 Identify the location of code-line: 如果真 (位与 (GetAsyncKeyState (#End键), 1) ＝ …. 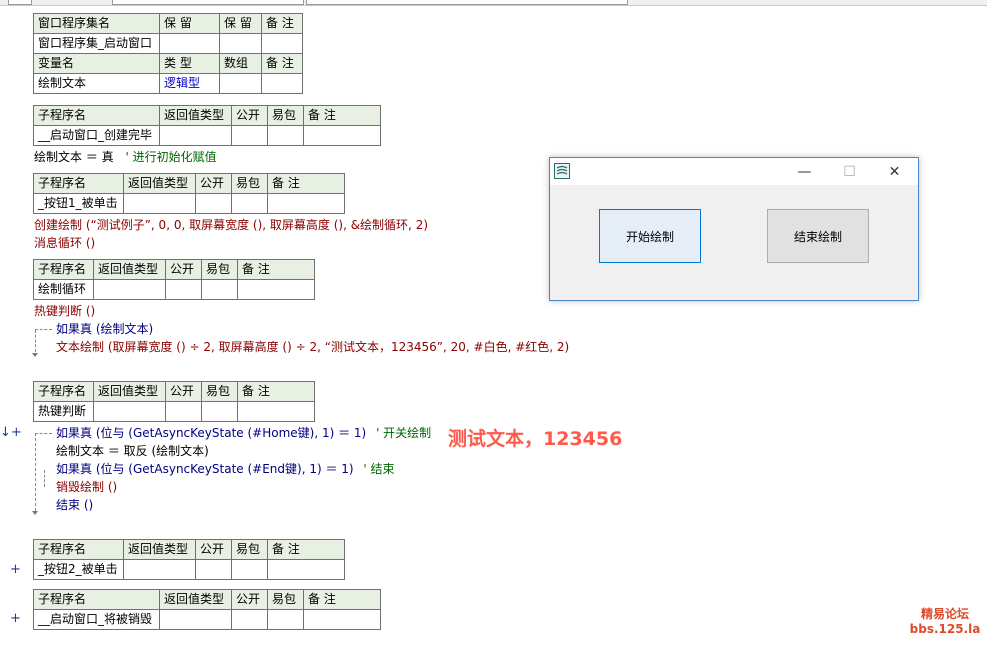
(225, 469).